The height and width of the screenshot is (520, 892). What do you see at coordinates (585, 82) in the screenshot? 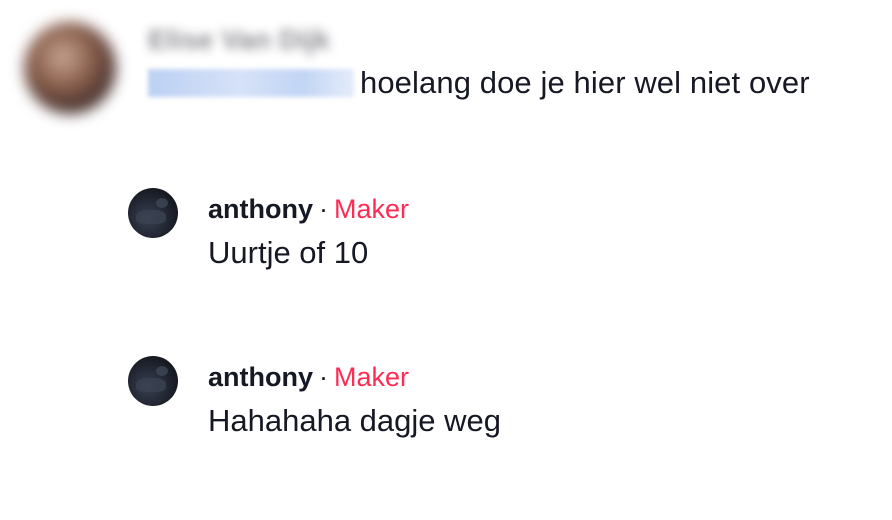
I see `parent-comment-text: hoelang doe je hier wel niet over` at bounding box center [585, 82].